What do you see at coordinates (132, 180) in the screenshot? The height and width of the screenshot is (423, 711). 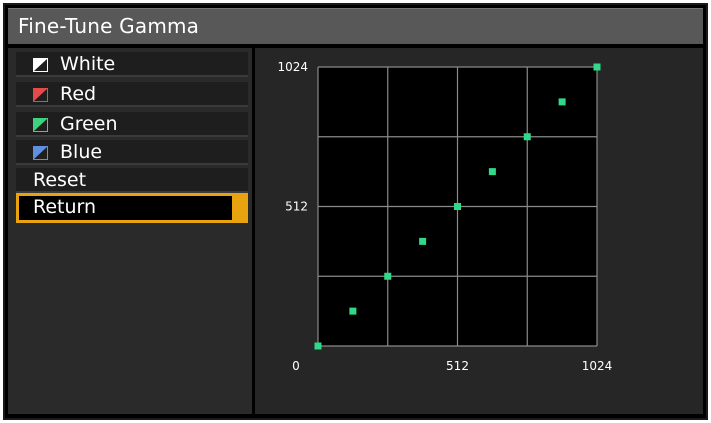 I see `menu-item-reset: Reset` at bounding box center [132, 180].